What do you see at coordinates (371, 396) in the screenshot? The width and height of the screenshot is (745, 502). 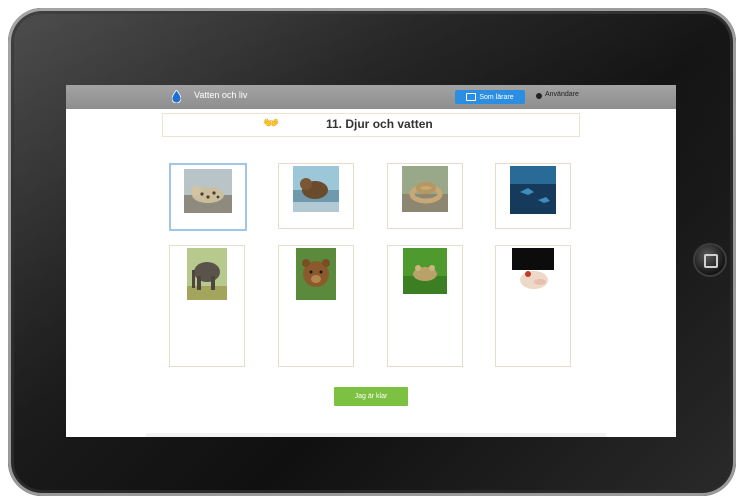 I see `continue-button: Jag är klar` at bounding box center [371, 396].